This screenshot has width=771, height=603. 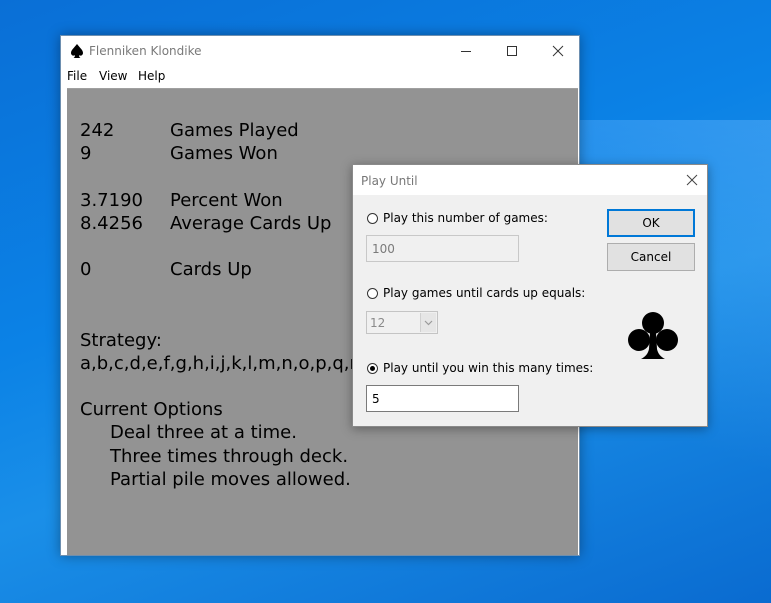 I want to click on games-count-radio, so click(x=372, y=218).